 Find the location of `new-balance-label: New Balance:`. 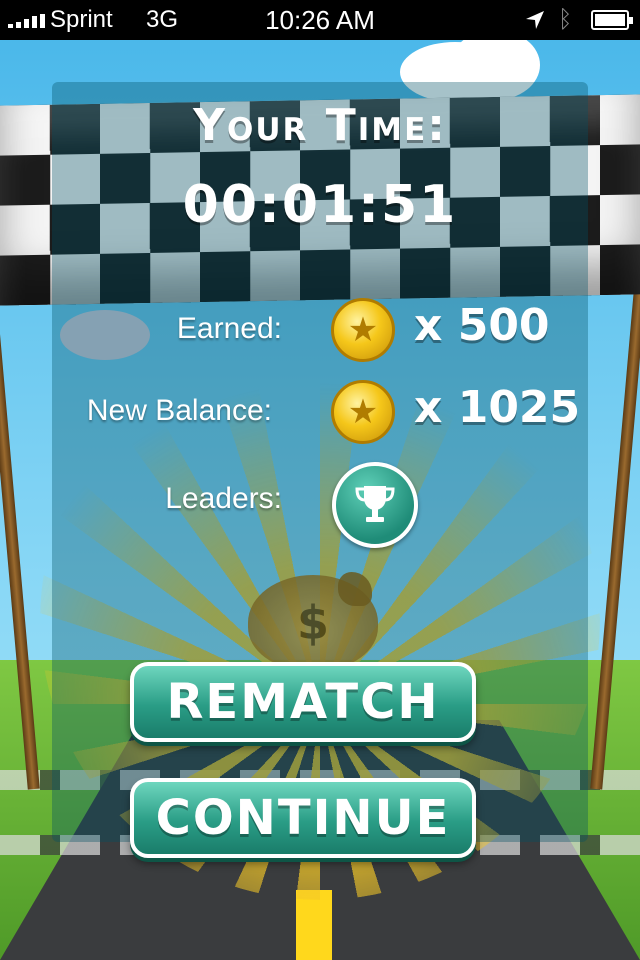

new-balance-label: New Balance: is located at coordinates (179, 410).